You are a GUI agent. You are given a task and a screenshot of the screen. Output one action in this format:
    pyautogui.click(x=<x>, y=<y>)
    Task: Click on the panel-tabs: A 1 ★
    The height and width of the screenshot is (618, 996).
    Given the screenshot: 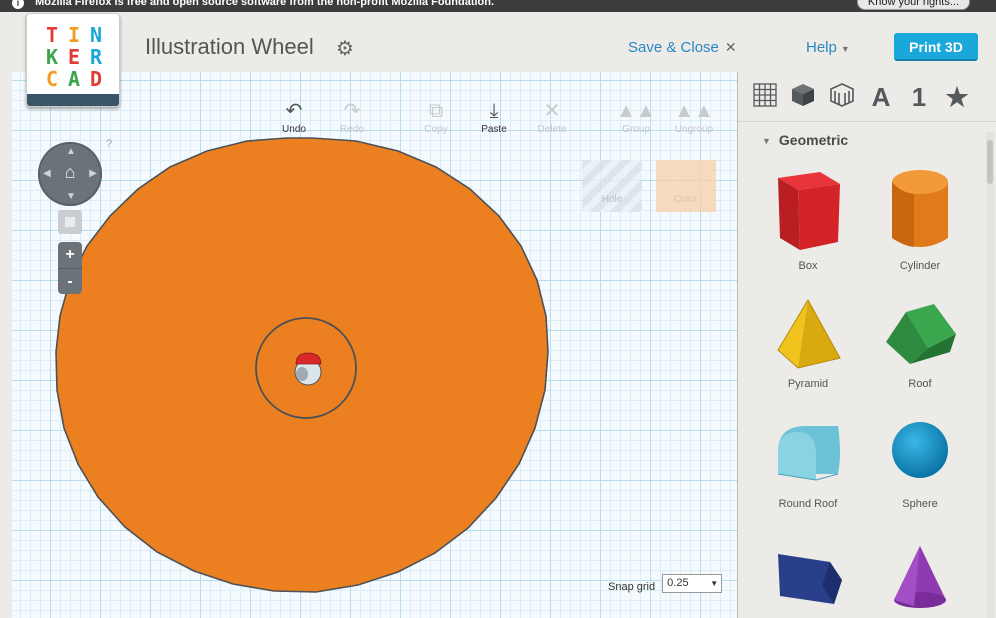 What is the action you would take?
    pyautogui.click(x=867, y=97)
    